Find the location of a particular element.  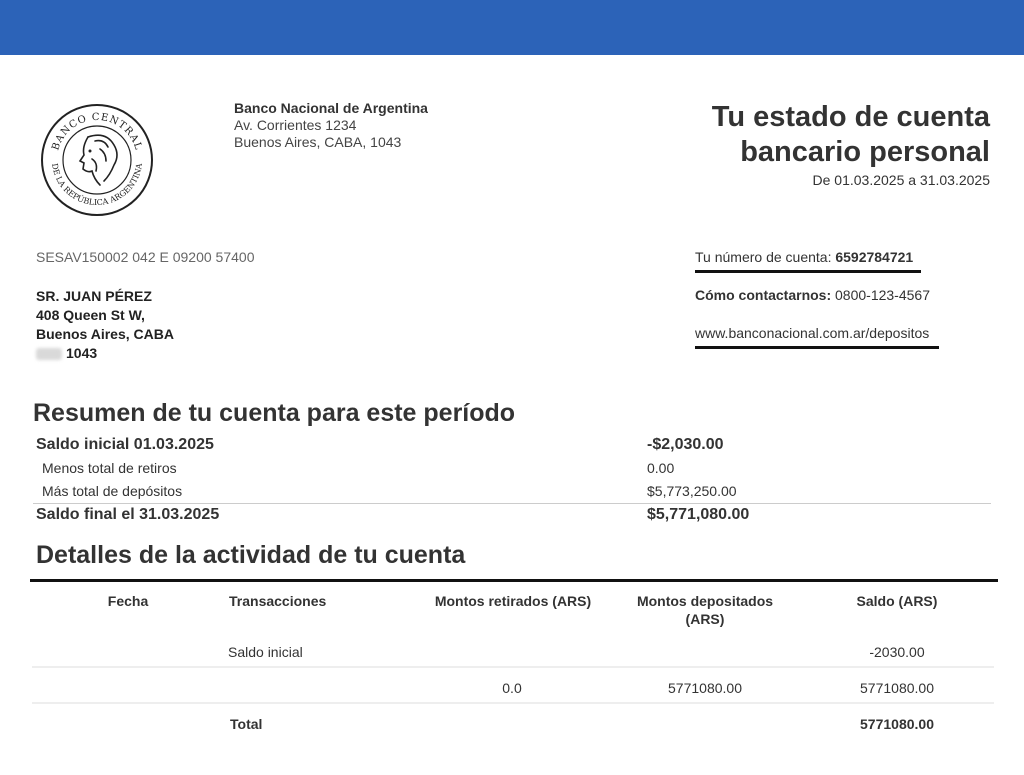

summary-value: -$2,030.00 is located at coordinates (685, 444).